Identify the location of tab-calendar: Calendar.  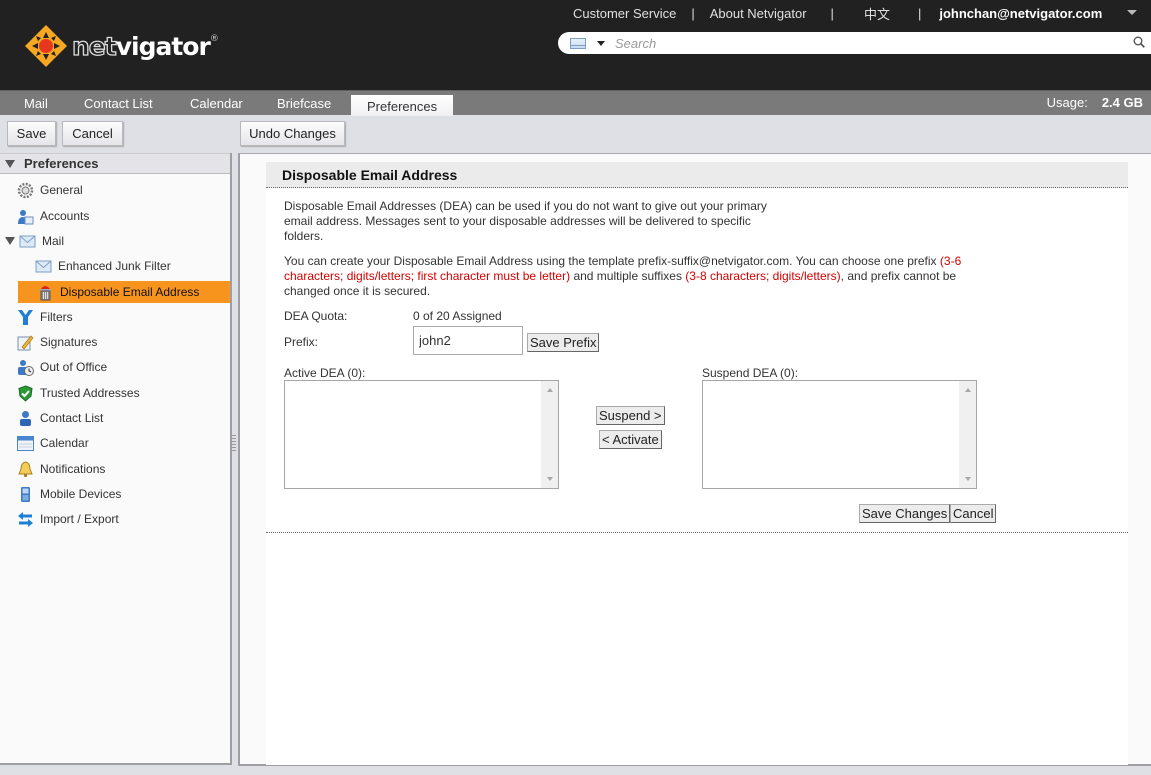
(216, 103).